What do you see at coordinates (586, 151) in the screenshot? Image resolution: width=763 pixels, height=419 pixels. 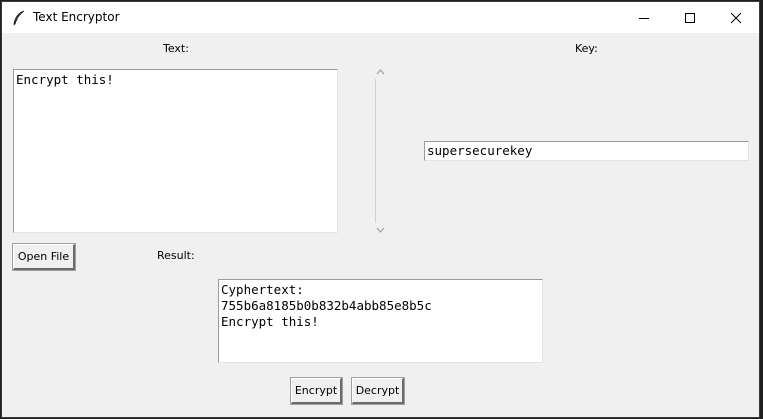 I see `key-input: supersecurekey` at bounding box center [586, 151].